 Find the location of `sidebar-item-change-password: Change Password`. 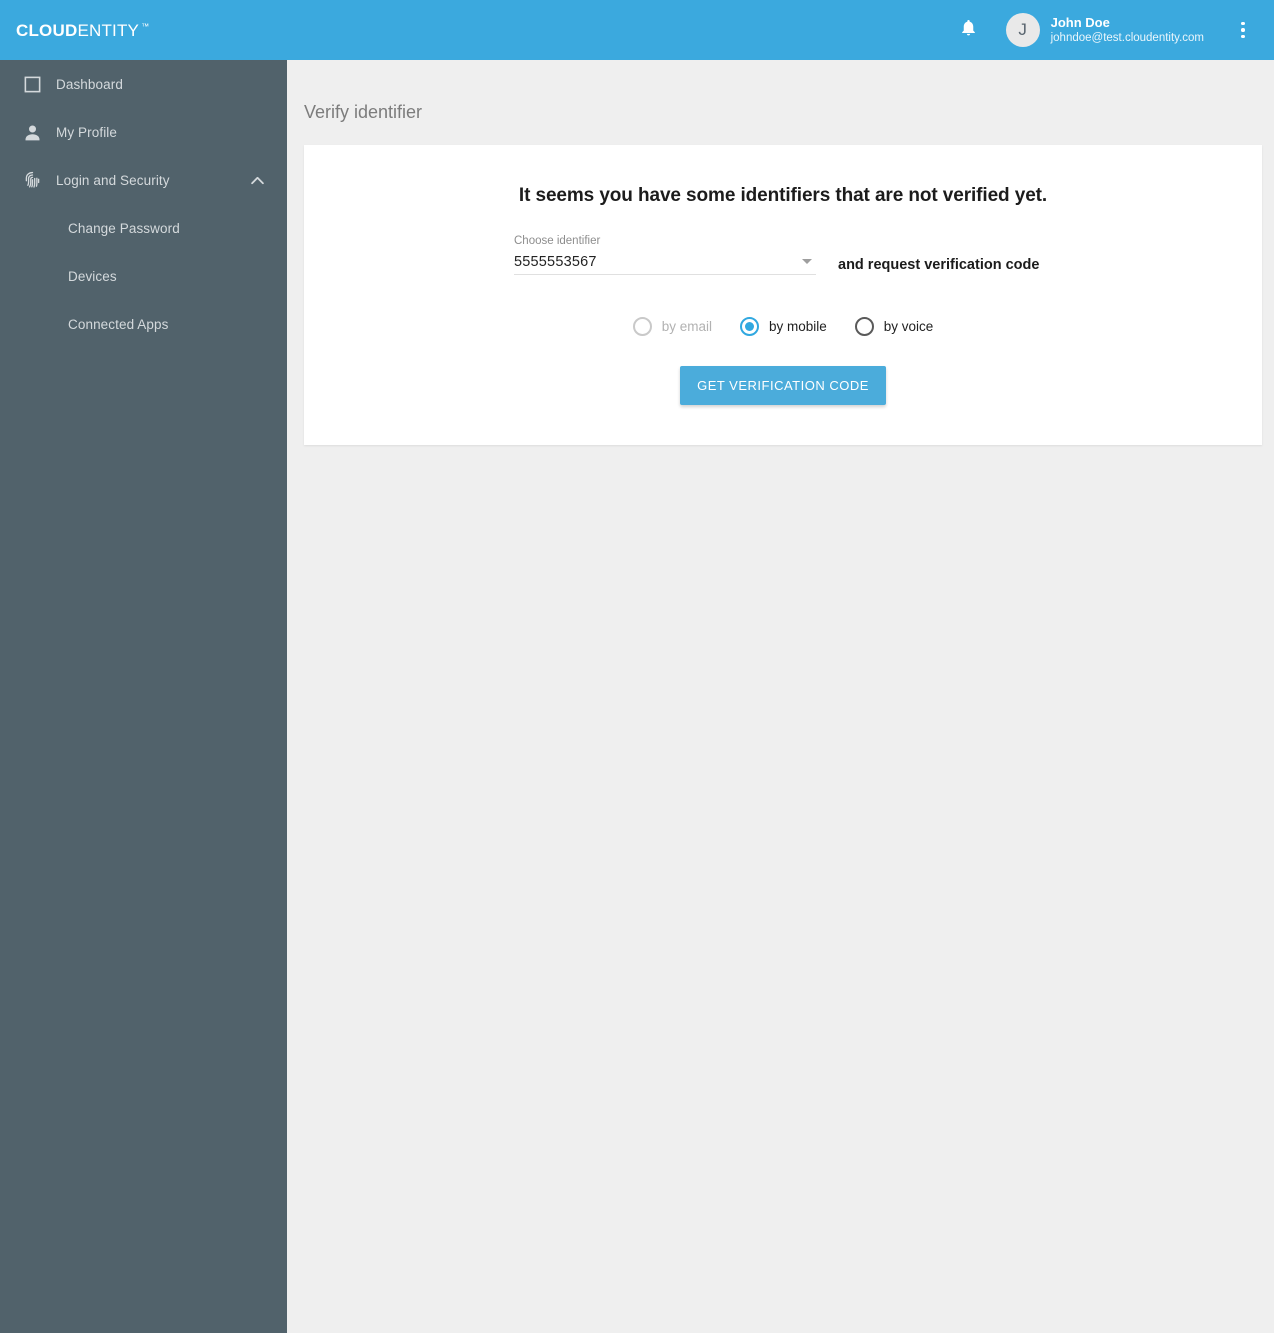

sidebar-item-change-password: Change Password is located at coordinates (143, 228).